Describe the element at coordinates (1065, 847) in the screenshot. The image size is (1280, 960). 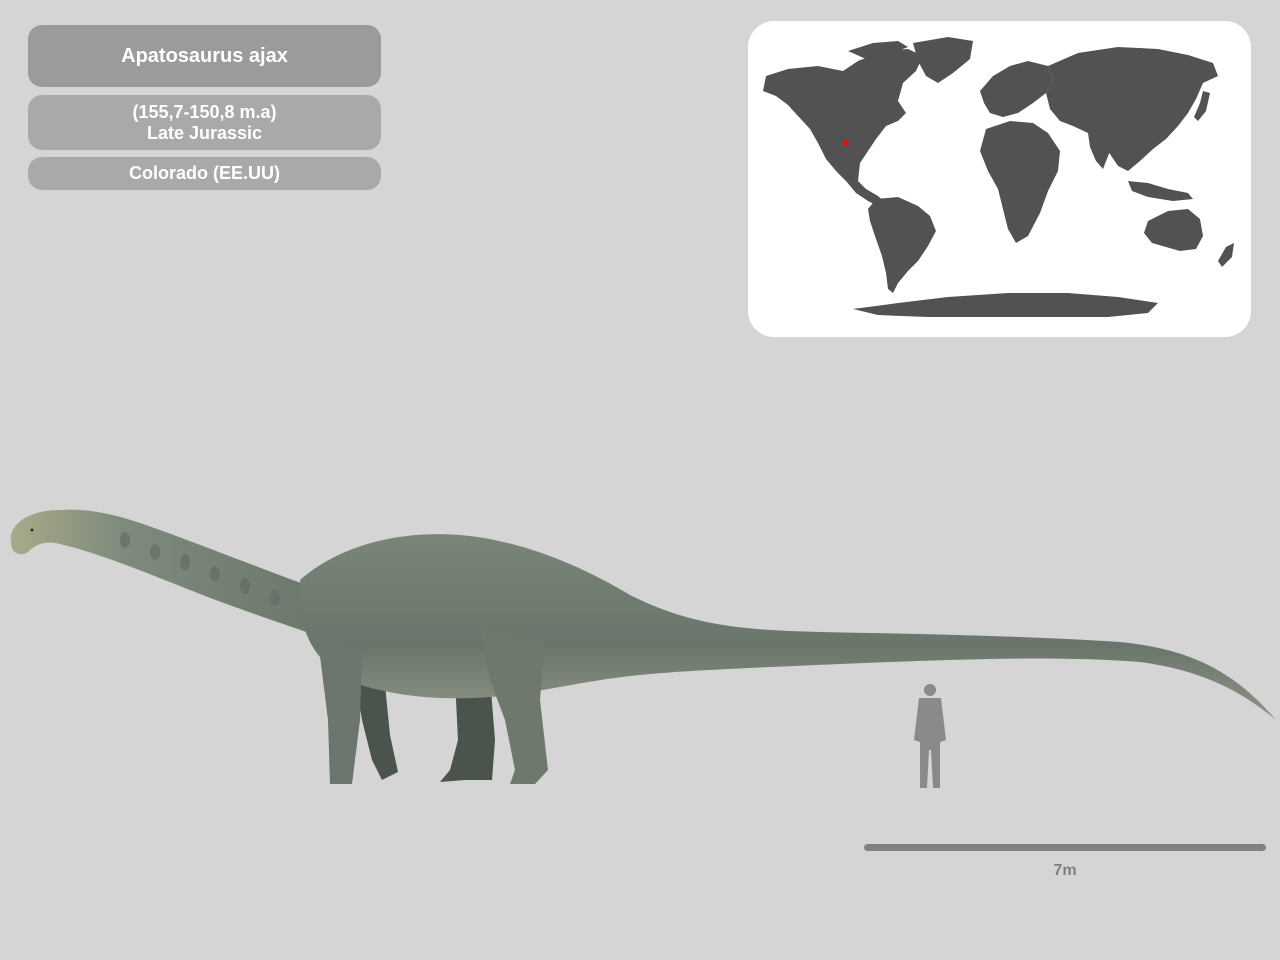
I see `scale-bar` at that location.